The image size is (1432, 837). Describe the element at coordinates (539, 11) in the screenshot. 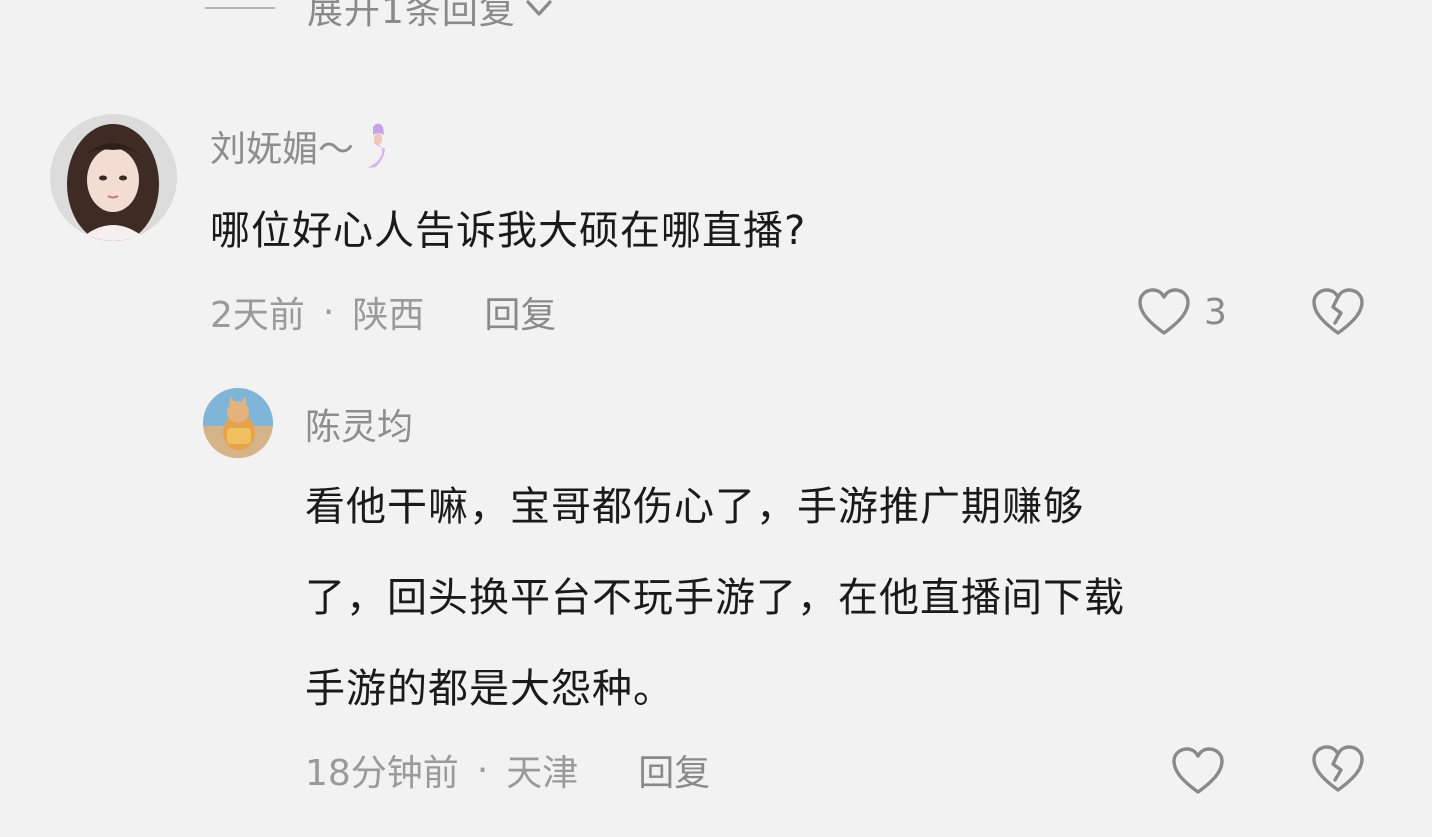

I see `chevron-down-icon` at that location.